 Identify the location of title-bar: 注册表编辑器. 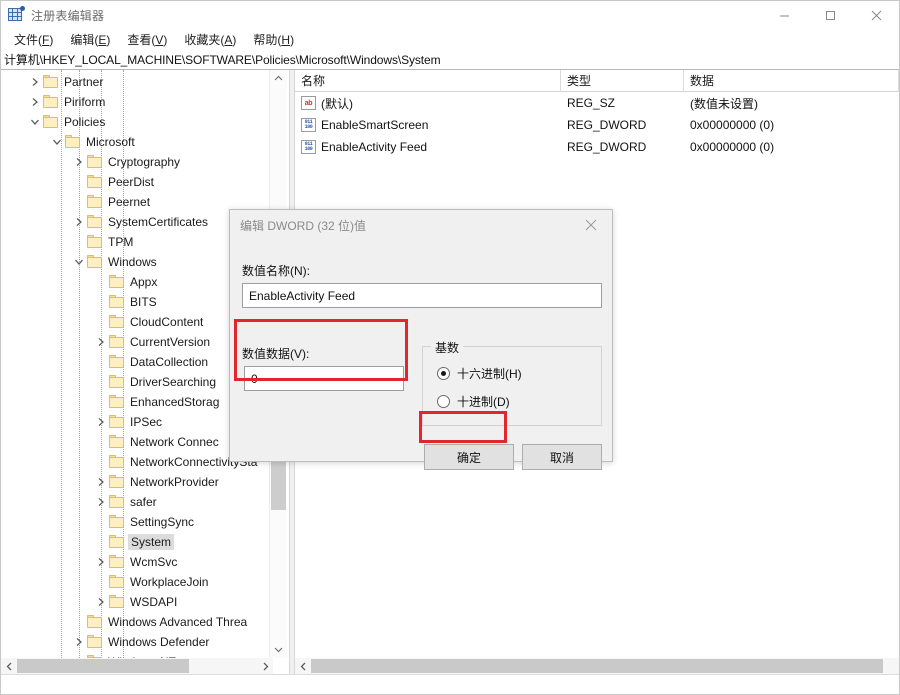
(450, 15).